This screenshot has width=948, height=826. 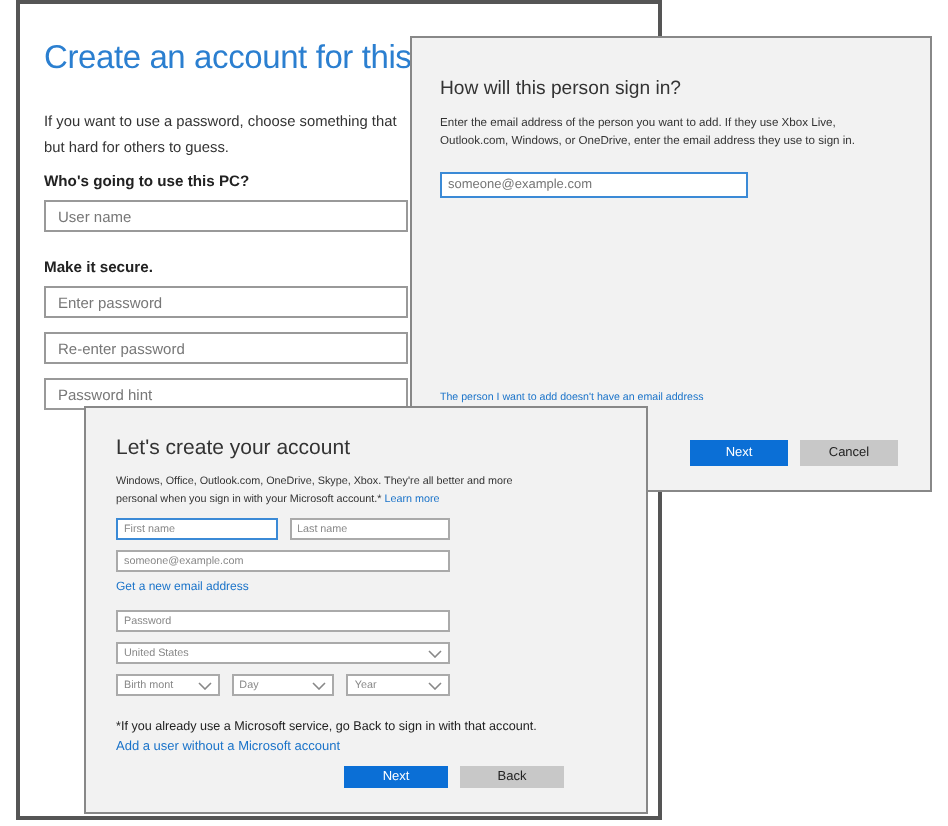 I want to click on dialog-title: How will this person sign in?, so click(x=562, y=89).